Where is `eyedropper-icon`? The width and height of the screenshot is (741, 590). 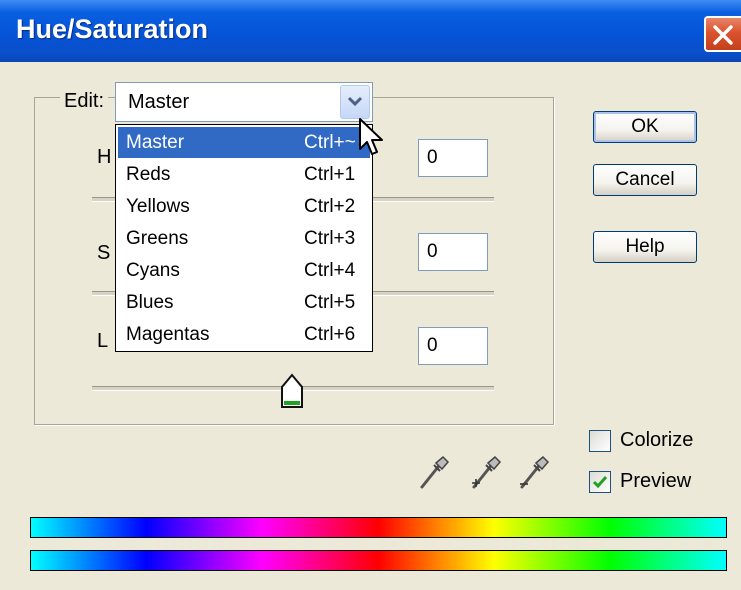
eyedropper-icon is located at coordinates (434, 472).